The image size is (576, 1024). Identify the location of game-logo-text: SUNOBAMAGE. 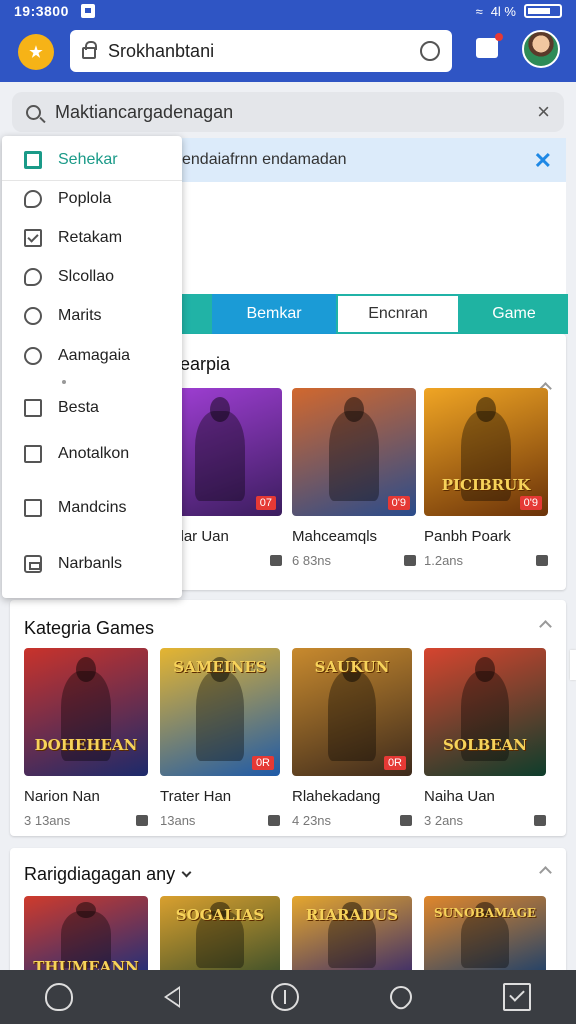
(485, 913).